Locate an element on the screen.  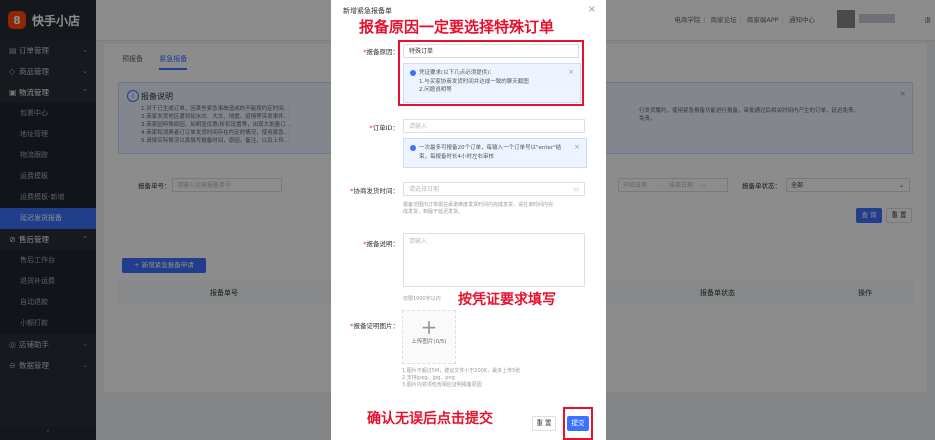
reason-label: *报备原因： is located at coordinates (381, 52).